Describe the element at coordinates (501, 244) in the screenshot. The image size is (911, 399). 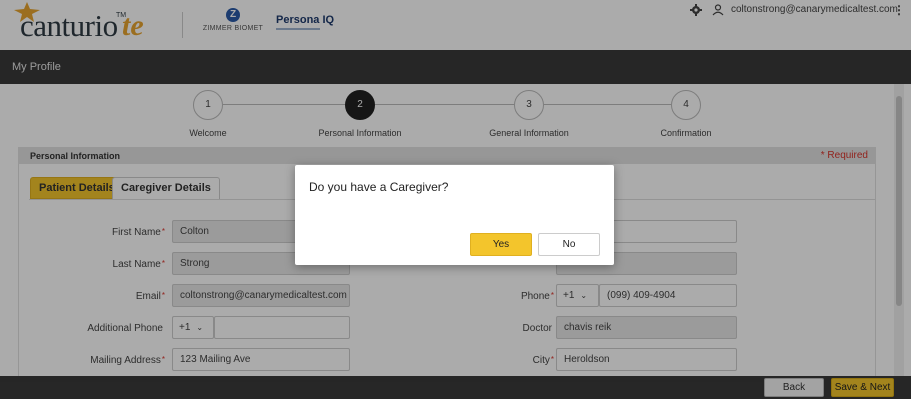
I see `yes-button: Yes` at that location.